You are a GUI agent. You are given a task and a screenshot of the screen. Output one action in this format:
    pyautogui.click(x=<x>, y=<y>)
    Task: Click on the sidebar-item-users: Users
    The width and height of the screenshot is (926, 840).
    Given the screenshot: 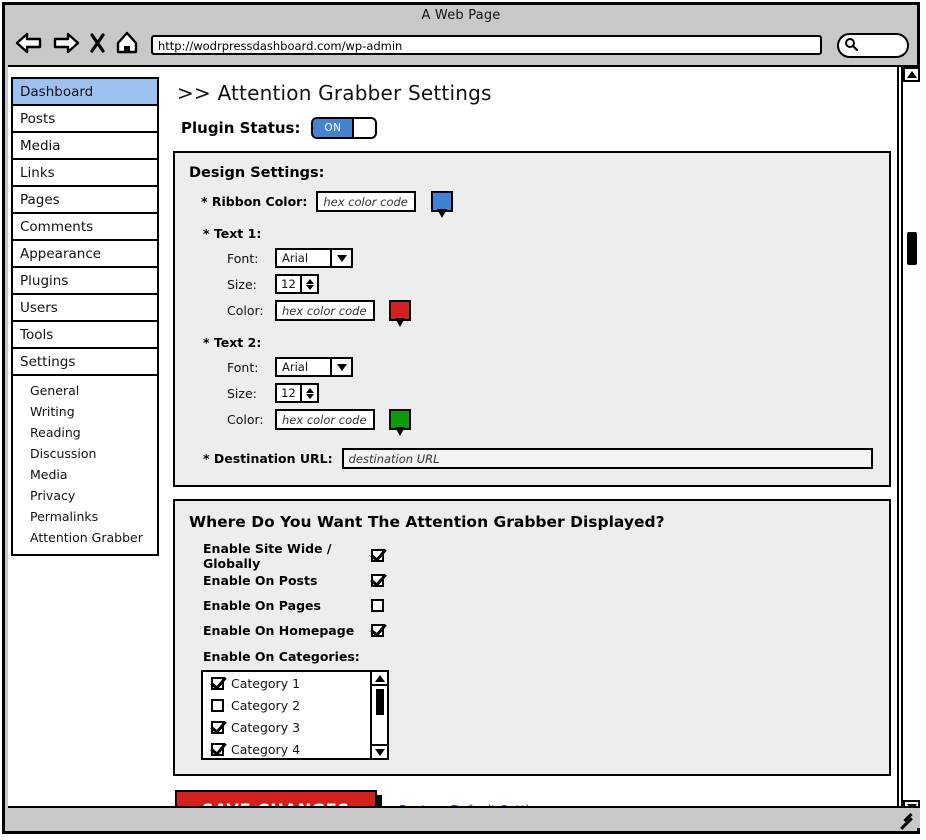 What is the action you would take?
    pyautogui.click(x=85, y=308)
    